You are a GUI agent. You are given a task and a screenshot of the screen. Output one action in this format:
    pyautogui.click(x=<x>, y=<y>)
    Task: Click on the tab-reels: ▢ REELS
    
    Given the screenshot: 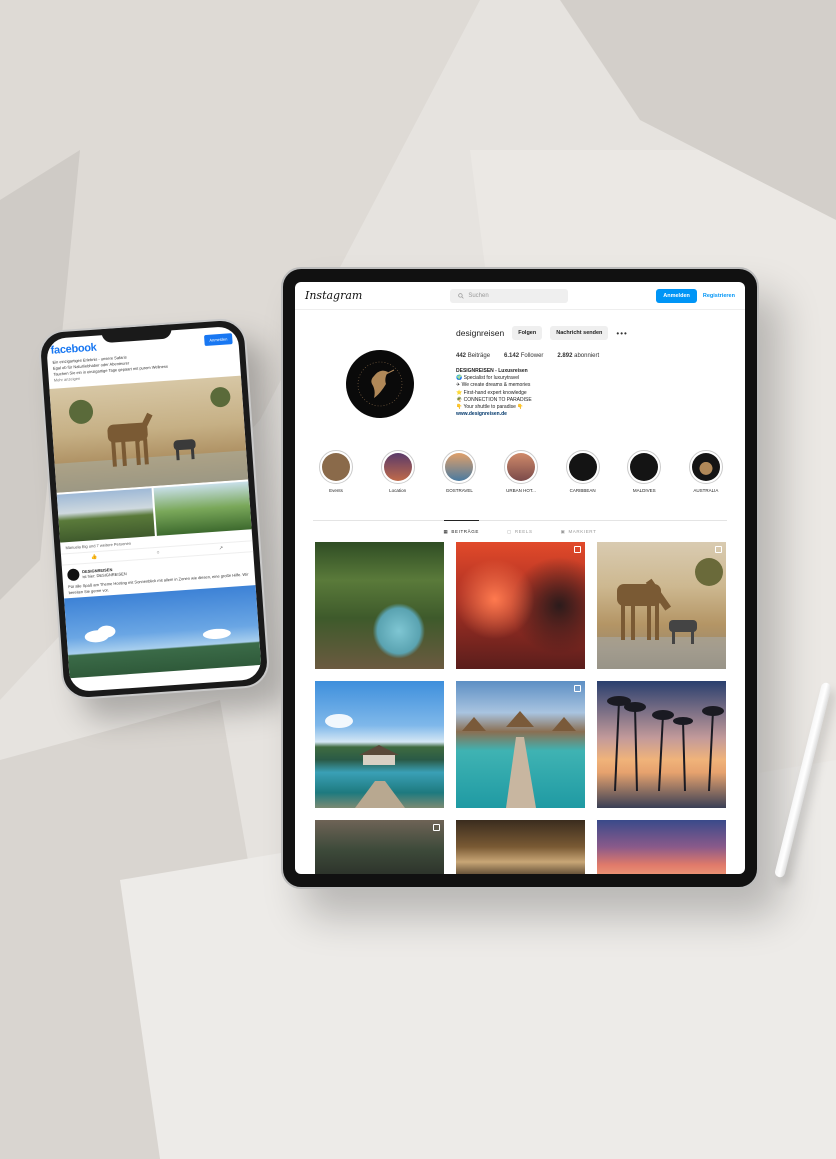 What is the action you would take?
    pyautogui.click(x=520, y=532)
    